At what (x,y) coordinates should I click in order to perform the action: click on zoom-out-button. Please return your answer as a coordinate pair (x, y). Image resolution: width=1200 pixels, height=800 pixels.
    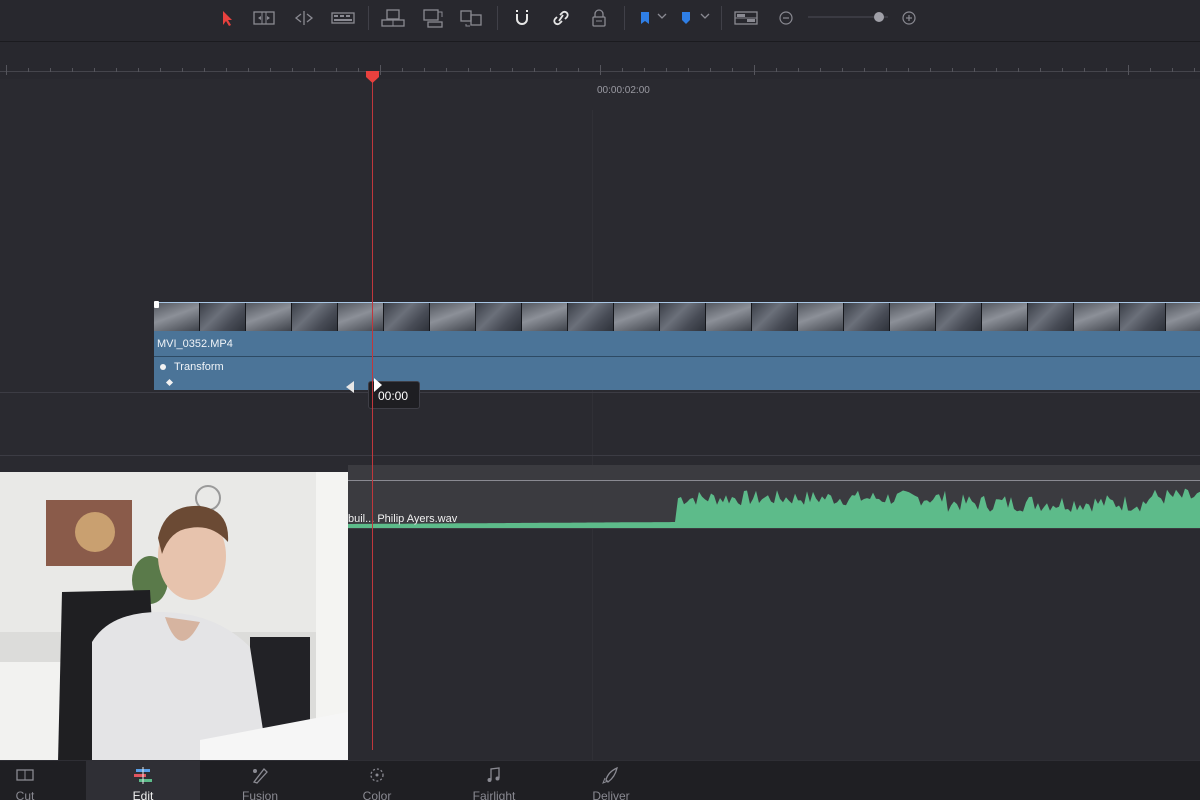
    Looking at the image, I should click on (786, 18).